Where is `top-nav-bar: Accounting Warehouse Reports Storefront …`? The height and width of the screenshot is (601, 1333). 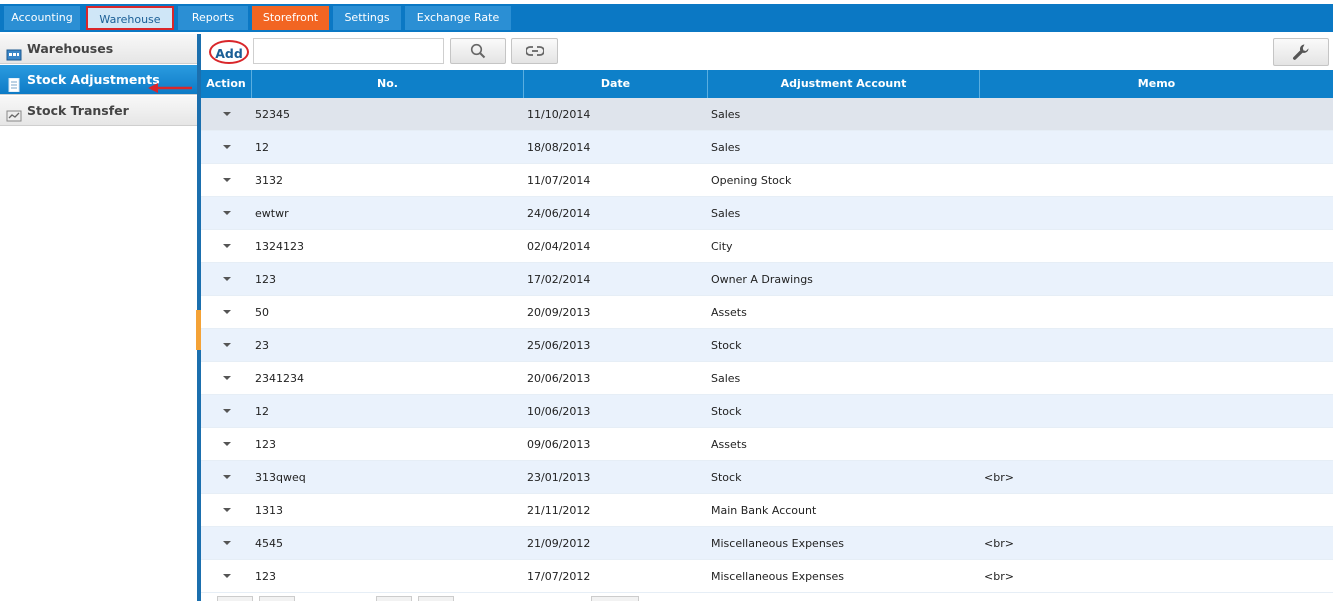 top-nav-bar: Accounting Warehouse Reports Storefront … is located at coordinates (666, 18).